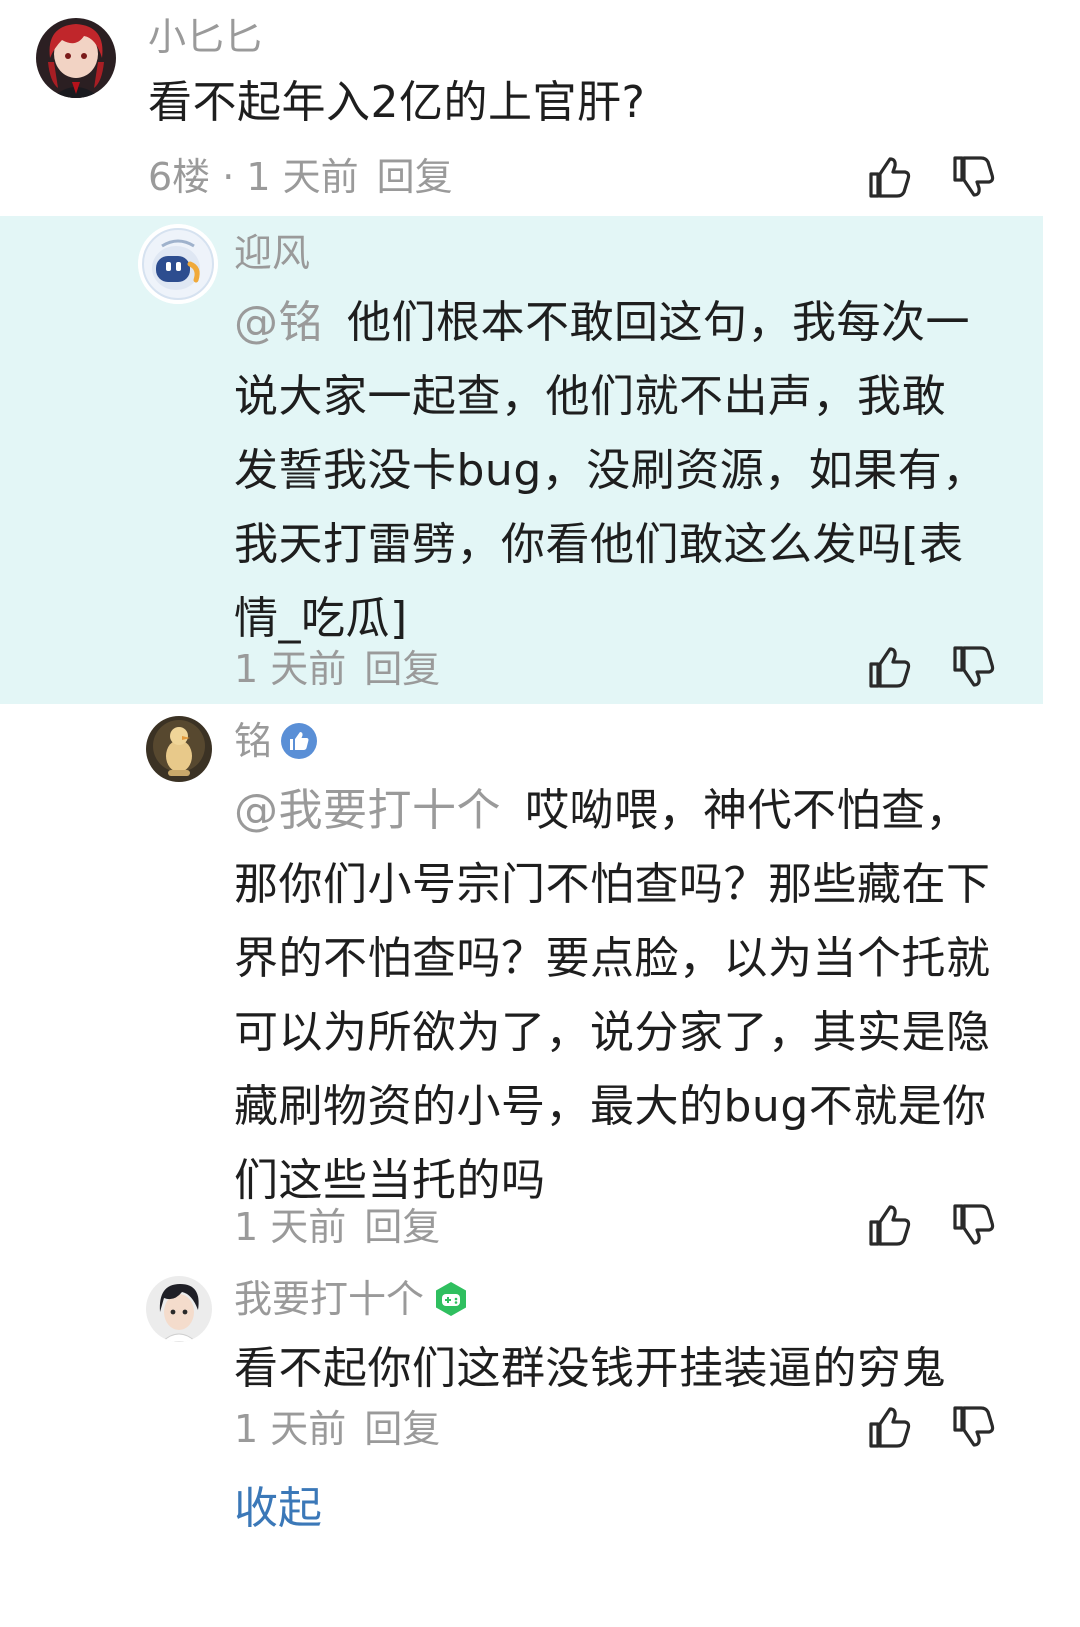 This screenshot has height=1627, width=1080. Describe the element at coordinates (276, 741) in the screenshot. I see `username: 铭` at that location.